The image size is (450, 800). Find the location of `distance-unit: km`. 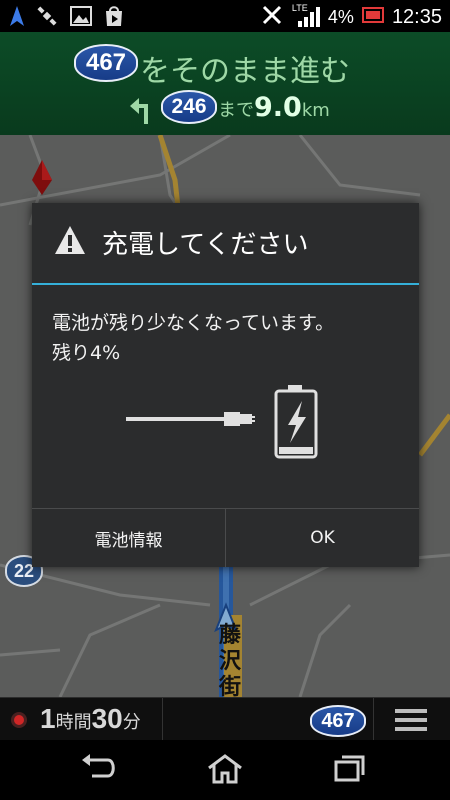

distance-unit: km is located at coordinates (315, 110).